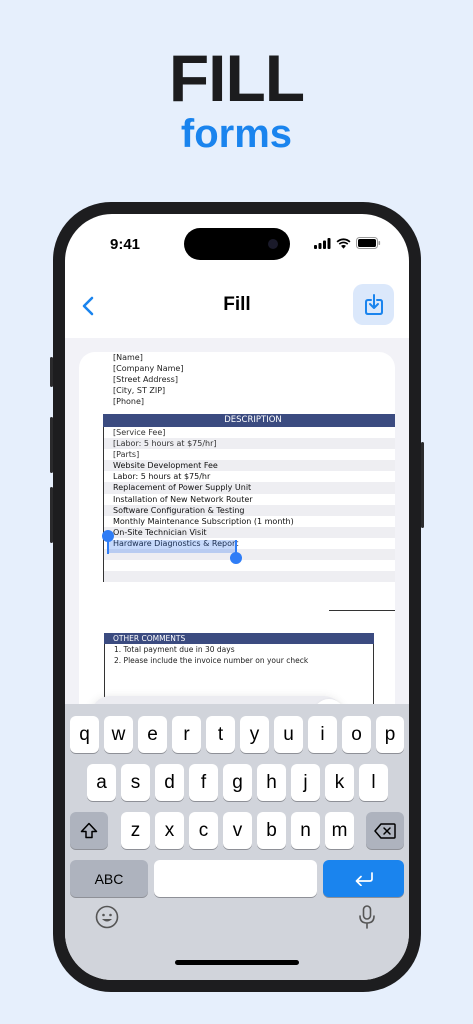  What do you see at coordinates (356, 734) in the screenshot?
I see `key-o: o` at bounding box center [356, 734].